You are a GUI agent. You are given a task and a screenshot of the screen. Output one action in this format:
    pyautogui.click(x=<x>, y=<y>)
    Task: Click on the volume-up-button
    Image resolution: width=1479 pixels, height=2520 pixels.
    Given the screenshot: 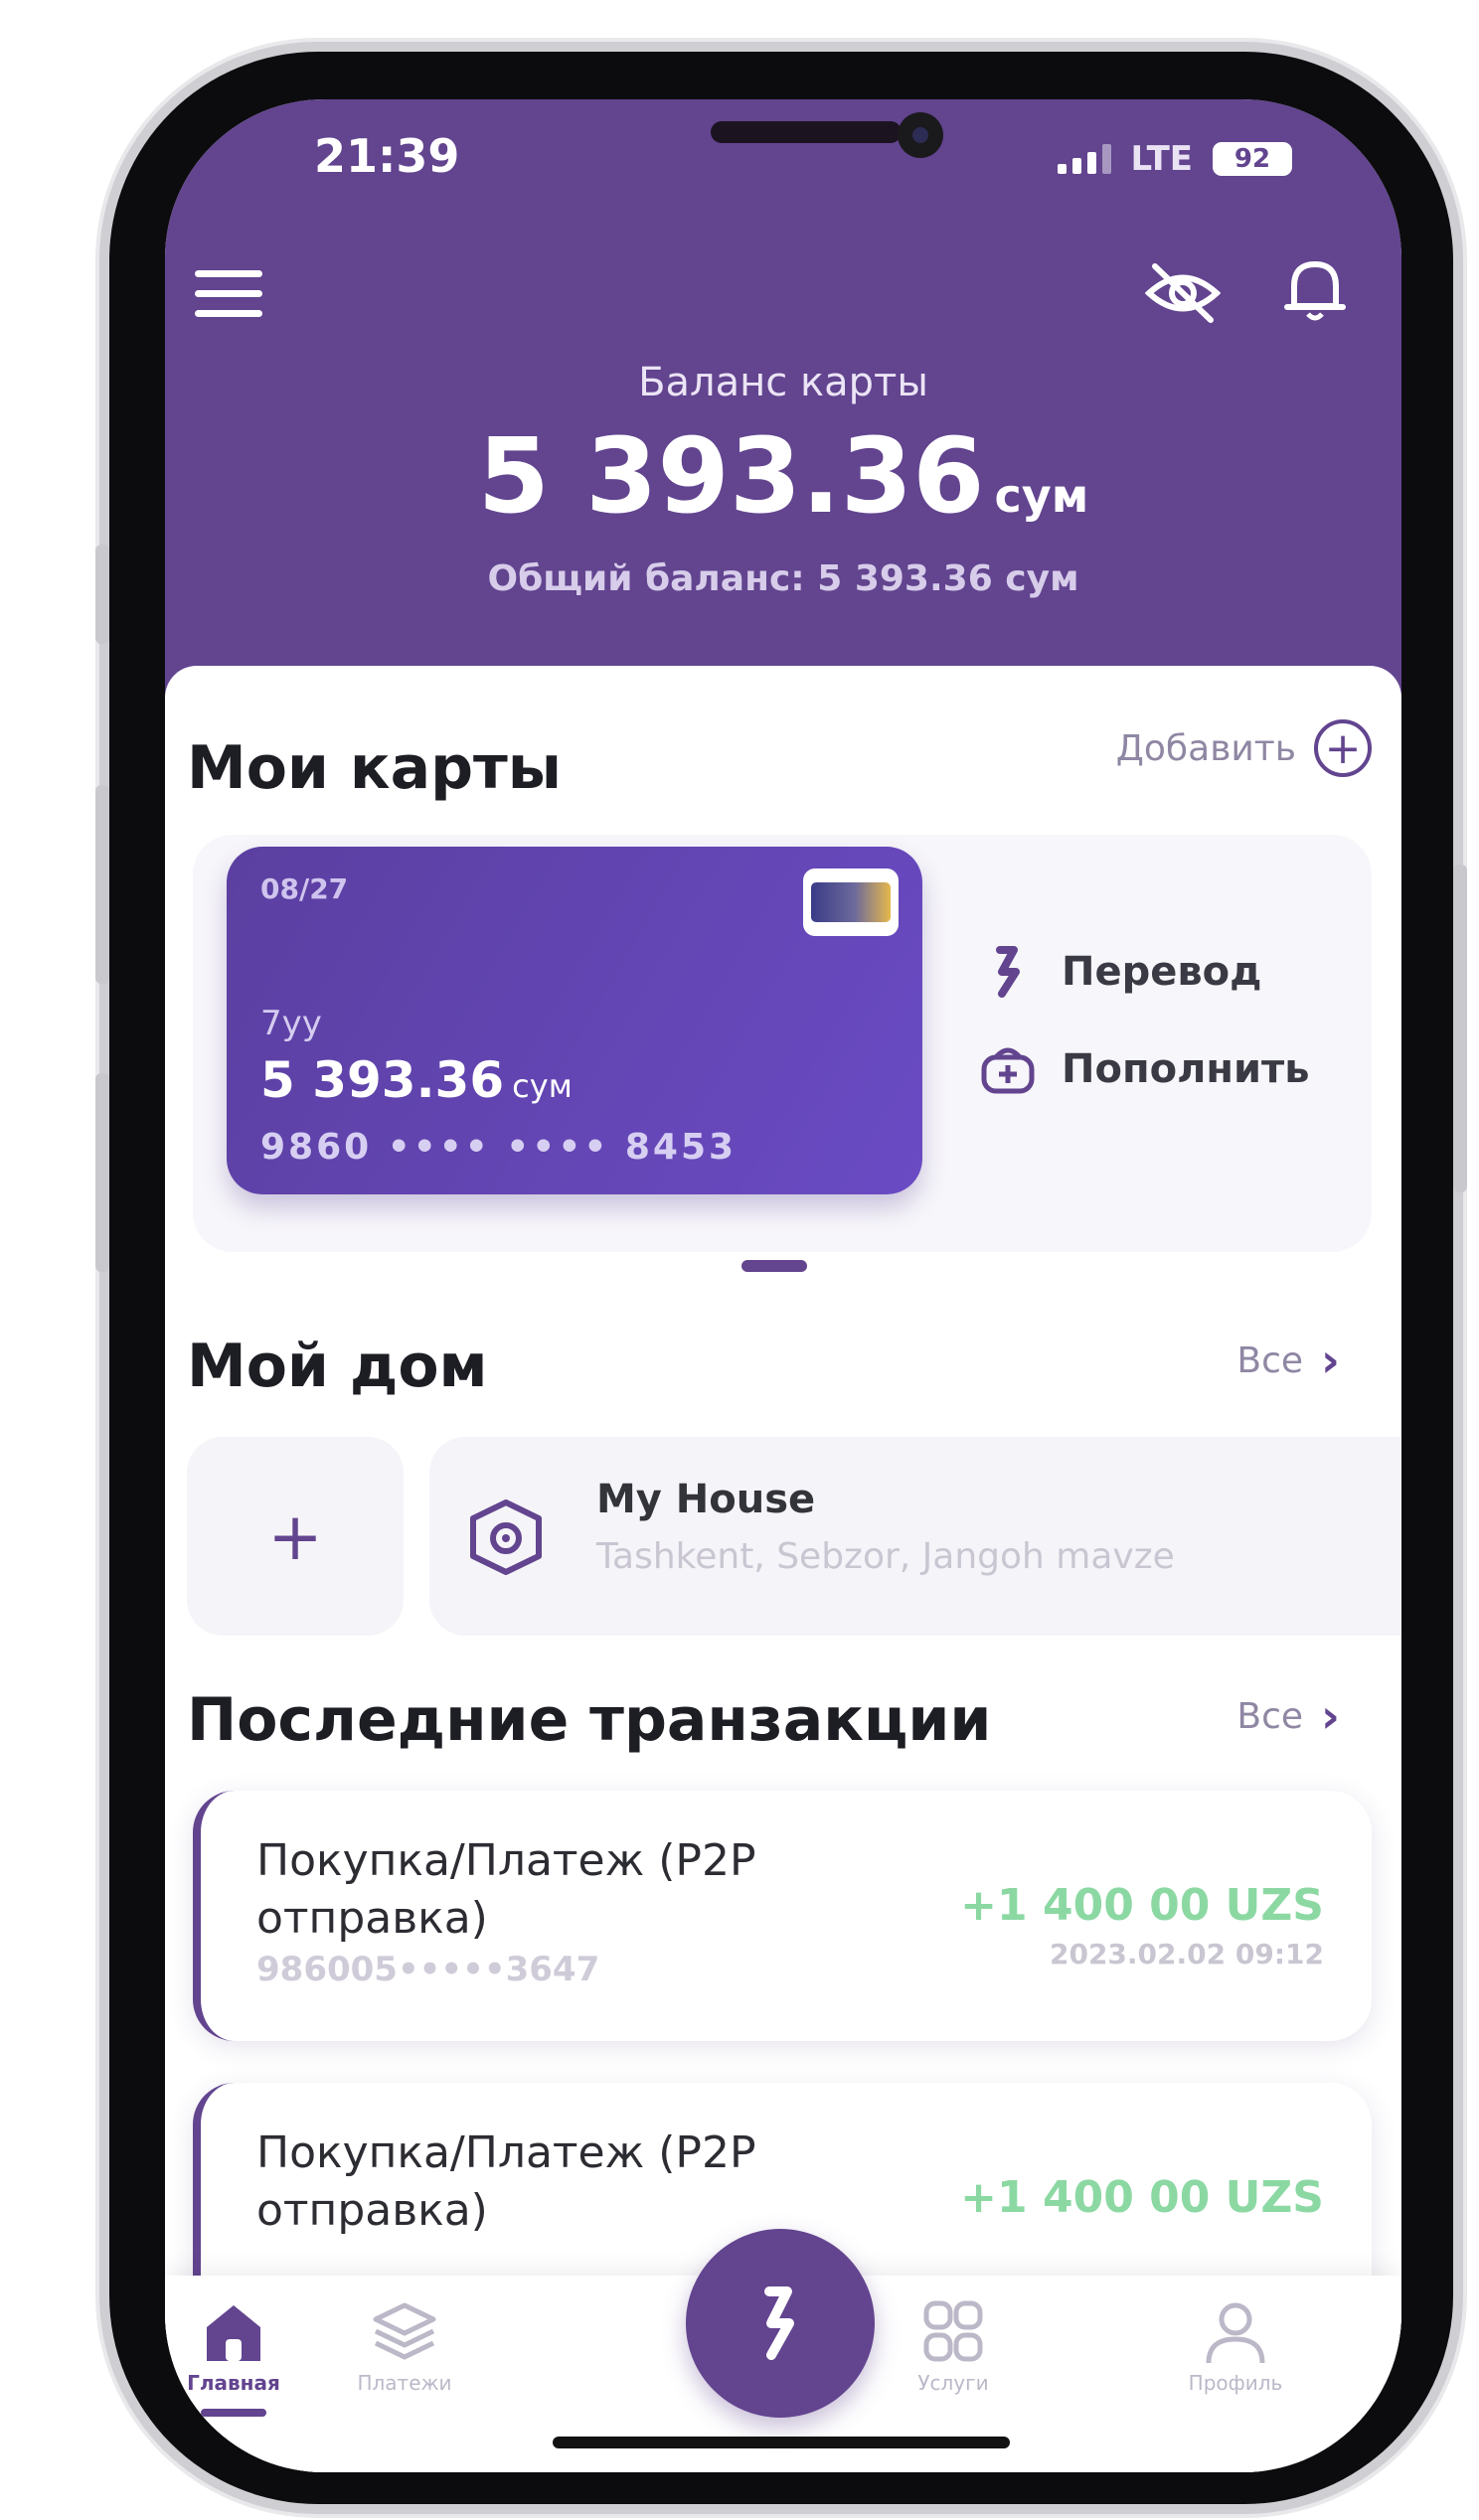 What is the action you would take?
    pyautogui.click(x=102, y=884)
    